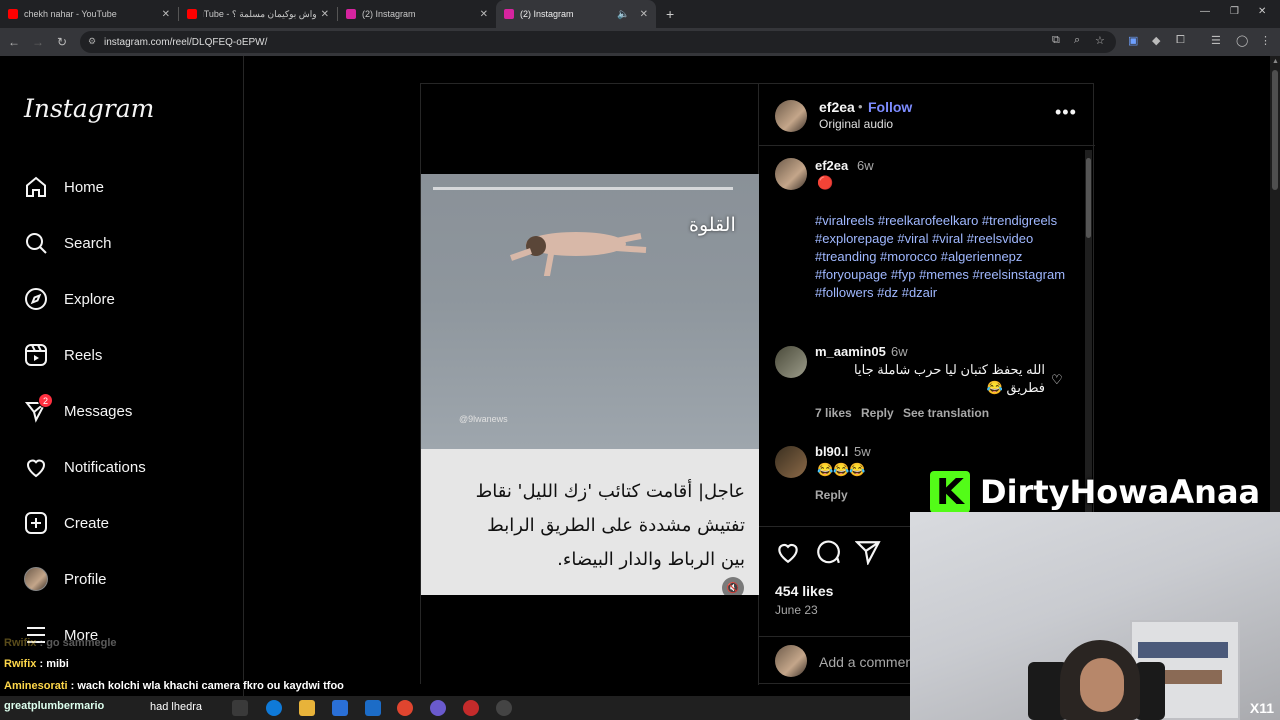 The height and width of the screenshot is (720, 1280). I want to click on browser-toolbar: ← → ↻ ⚙ instagram.com/reel/DLQFEQ-oEPW/, so click(640, 42).